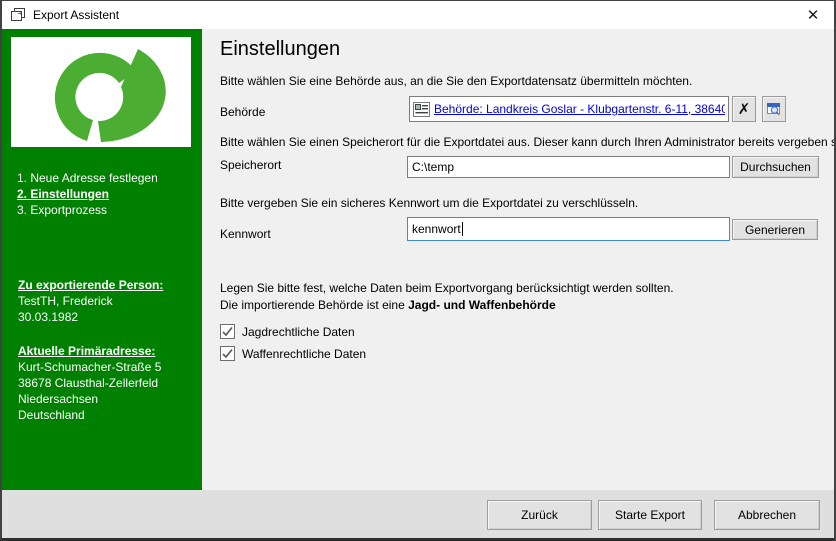 This screenshot has width=836, height=541. Describe the element at coordinates (418, 514) in the screenshot. I see `footer-bar: Zurück Starte Export Abbrechen` at that location.